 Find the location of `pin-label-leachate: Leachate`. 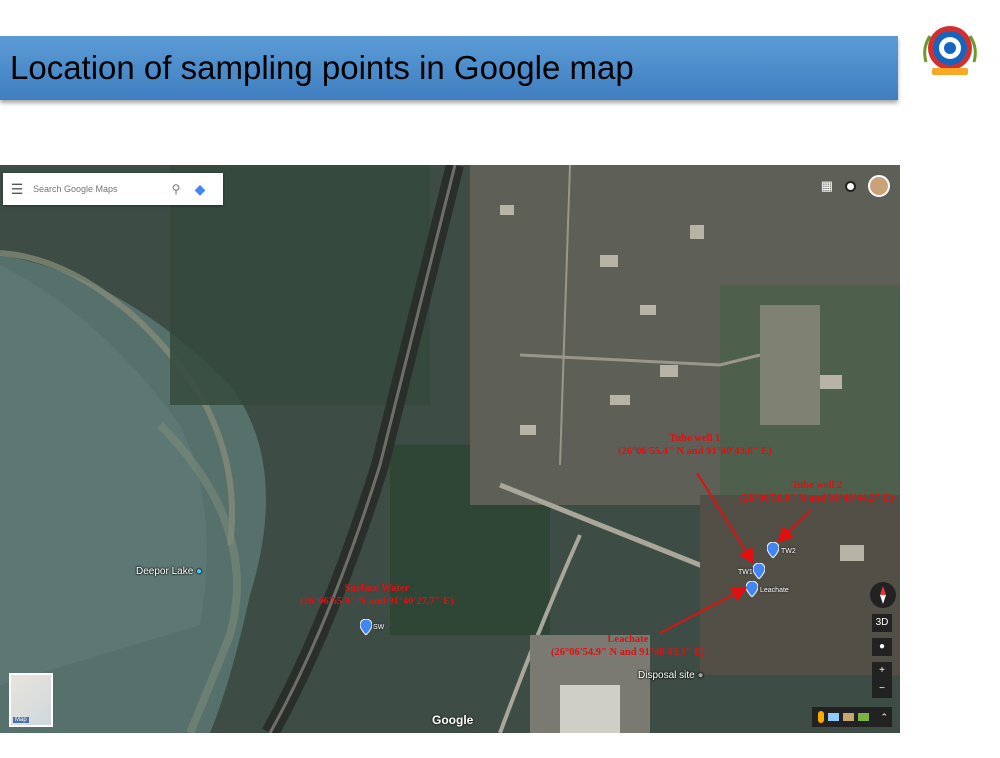

pin-label-leachate: Leachate is located at coordinates (774, 590).